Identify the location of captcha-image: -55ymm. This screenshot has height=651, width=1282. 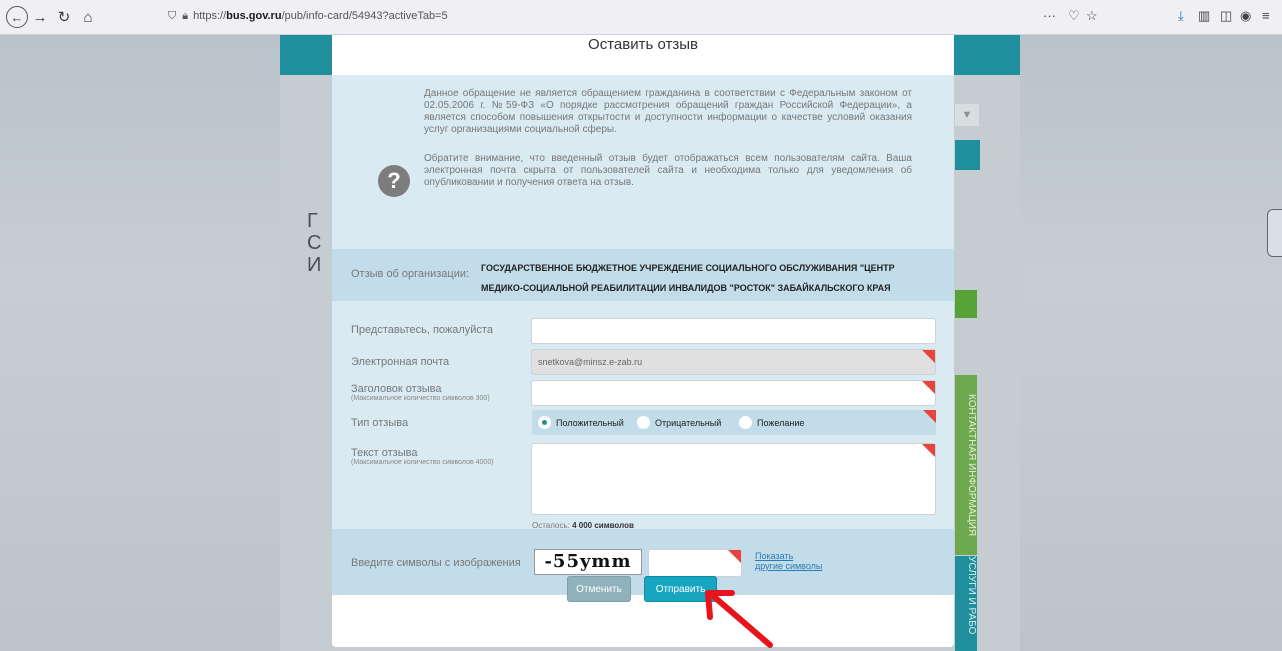
(588, 562).